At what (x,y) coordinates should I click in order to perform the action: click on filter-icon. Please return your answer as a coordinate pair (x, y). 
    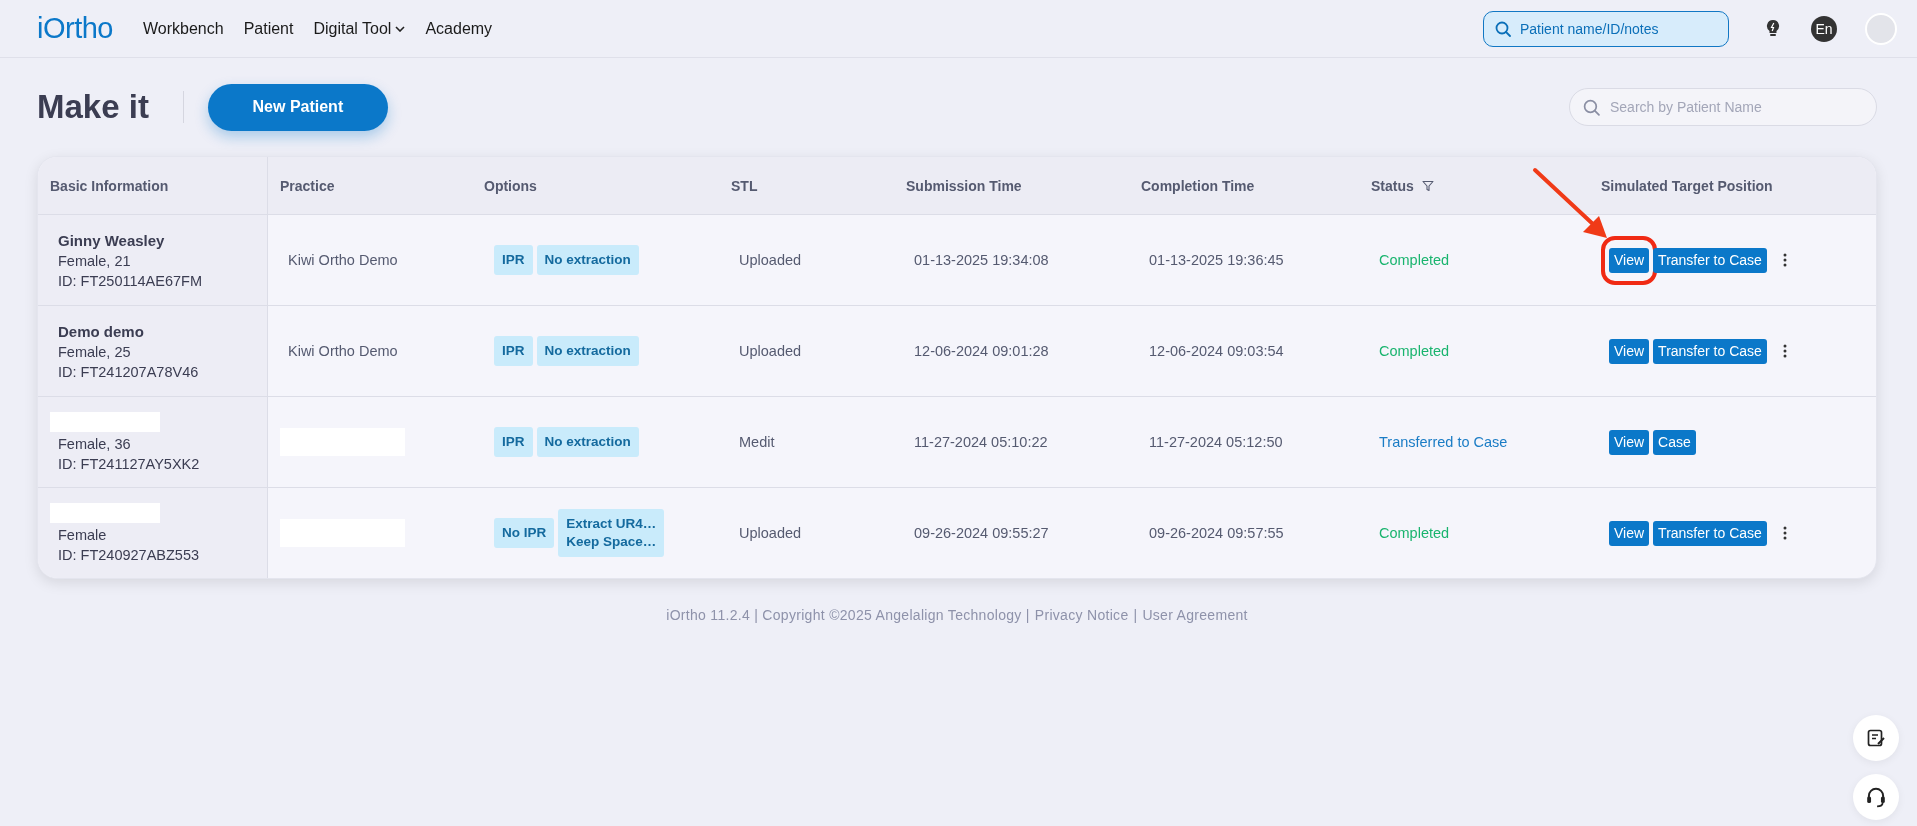
    Looking at the image, I should click on (1427, 185).